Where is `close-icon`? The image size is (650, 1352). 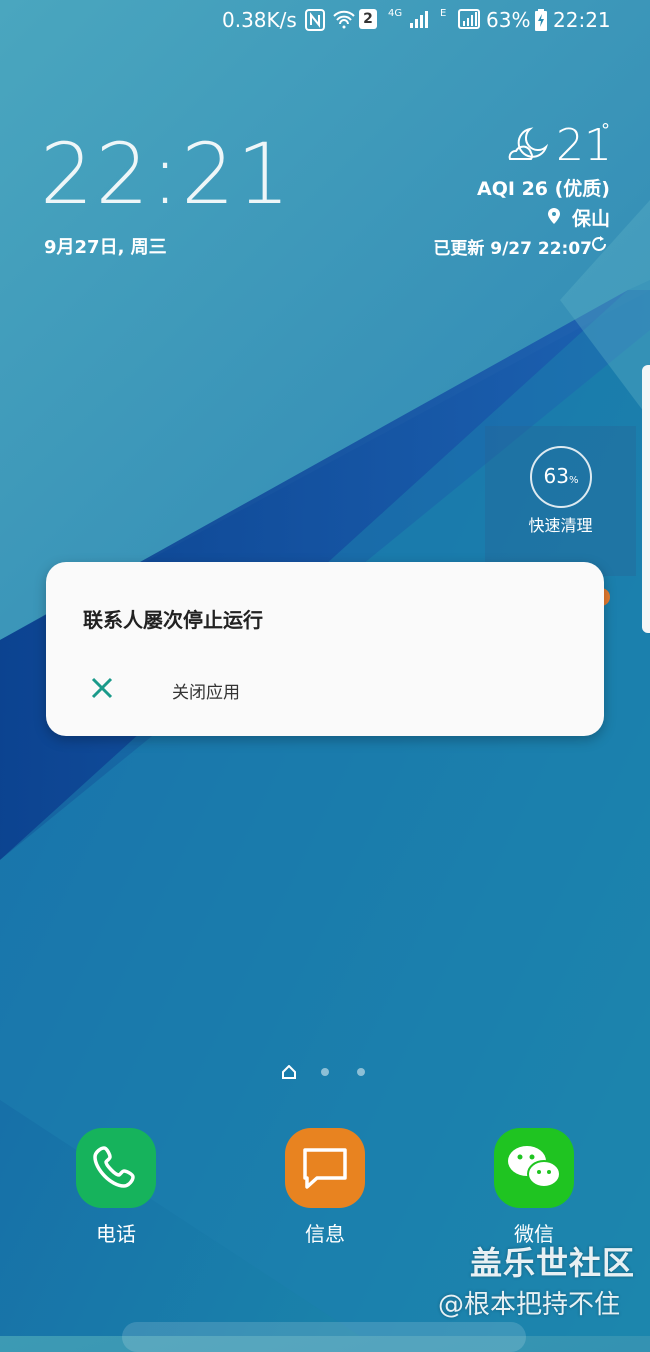 close-icon is located at coordinates (102, 690).